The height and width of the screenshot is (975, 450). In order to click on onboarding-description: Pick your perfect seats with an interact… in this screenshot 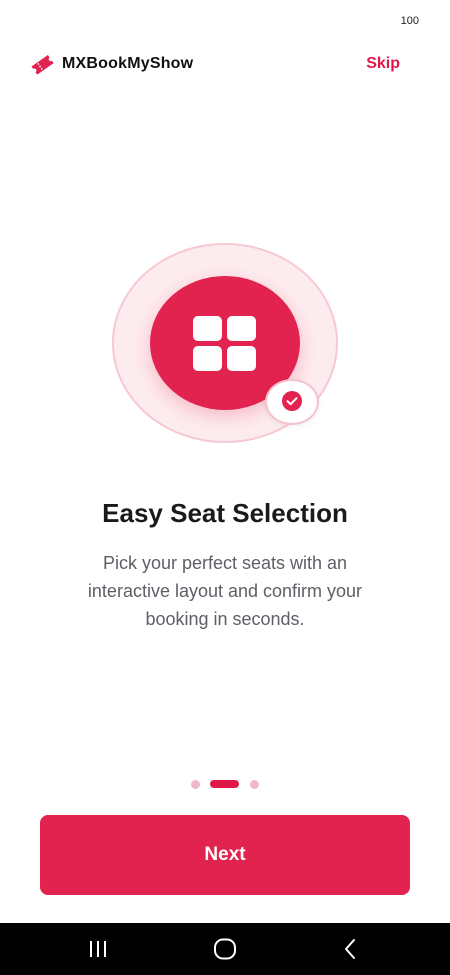, I will do `click(225, 591)`.